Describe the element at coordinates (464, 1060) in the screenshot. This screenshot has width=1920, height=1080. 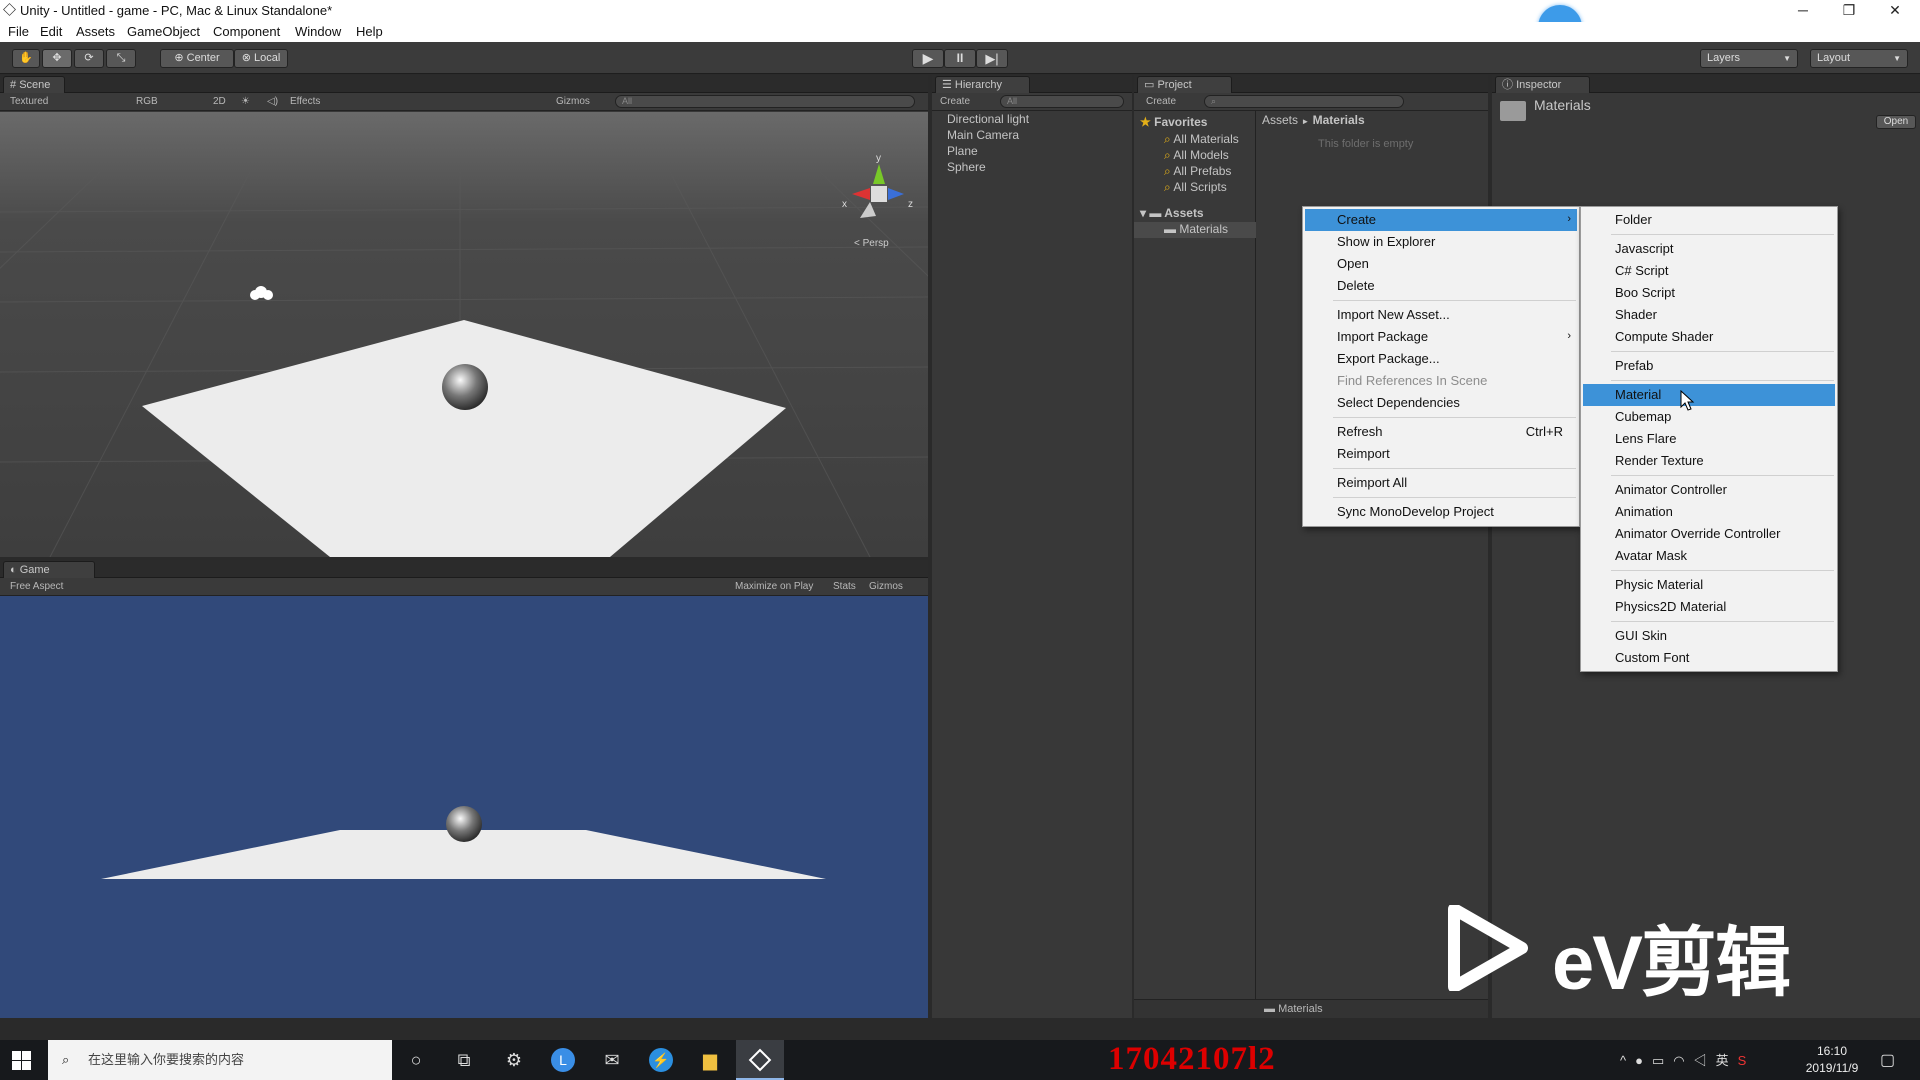
I see `task-view-icon: ⧉` at that location.